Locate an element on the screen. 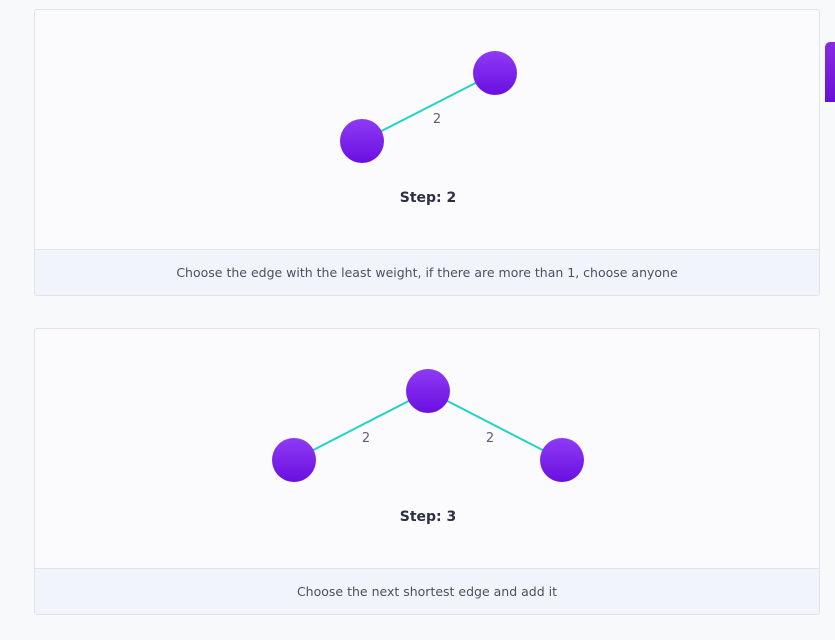 Image resolution: width=835 pixels, height=640 pixels. graph-canvas-step-2: 2 is located at coordinates (428, 107).